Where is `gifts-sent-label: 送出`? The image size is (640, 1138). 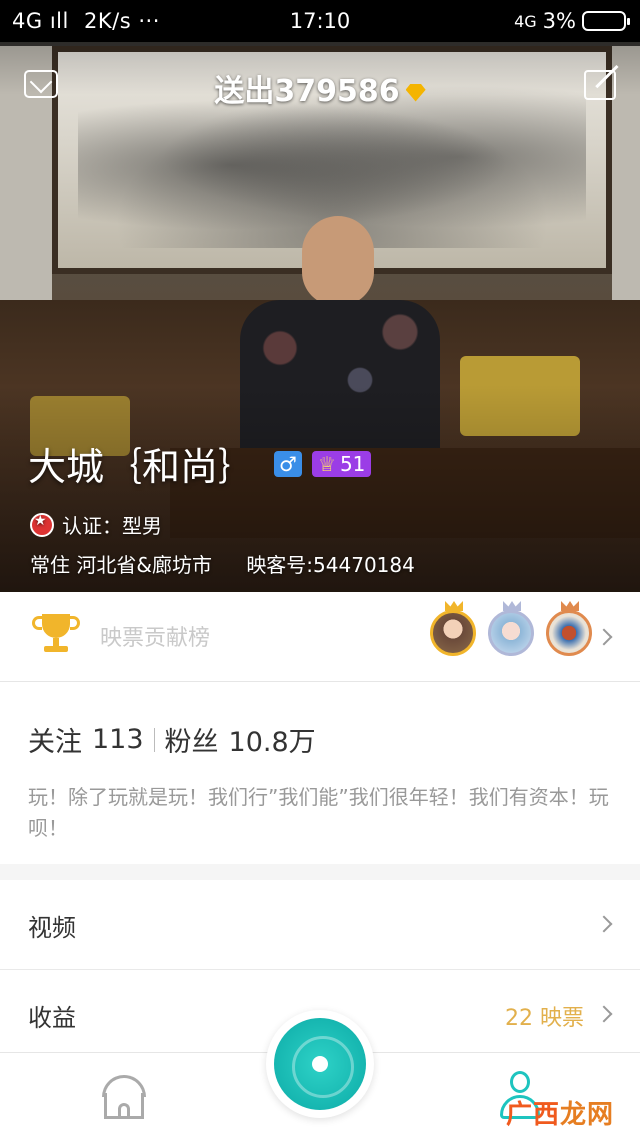
gifts-sent-label: 送出 is located at coordinates (244, 91).